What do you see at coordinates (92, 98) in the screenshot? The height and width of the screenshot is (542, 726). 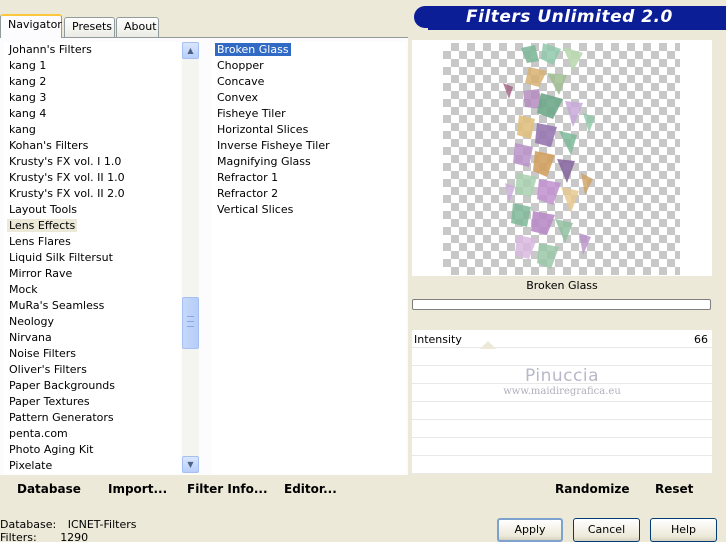 I see `category-item: kang 3` at bounding box center [92, 98].